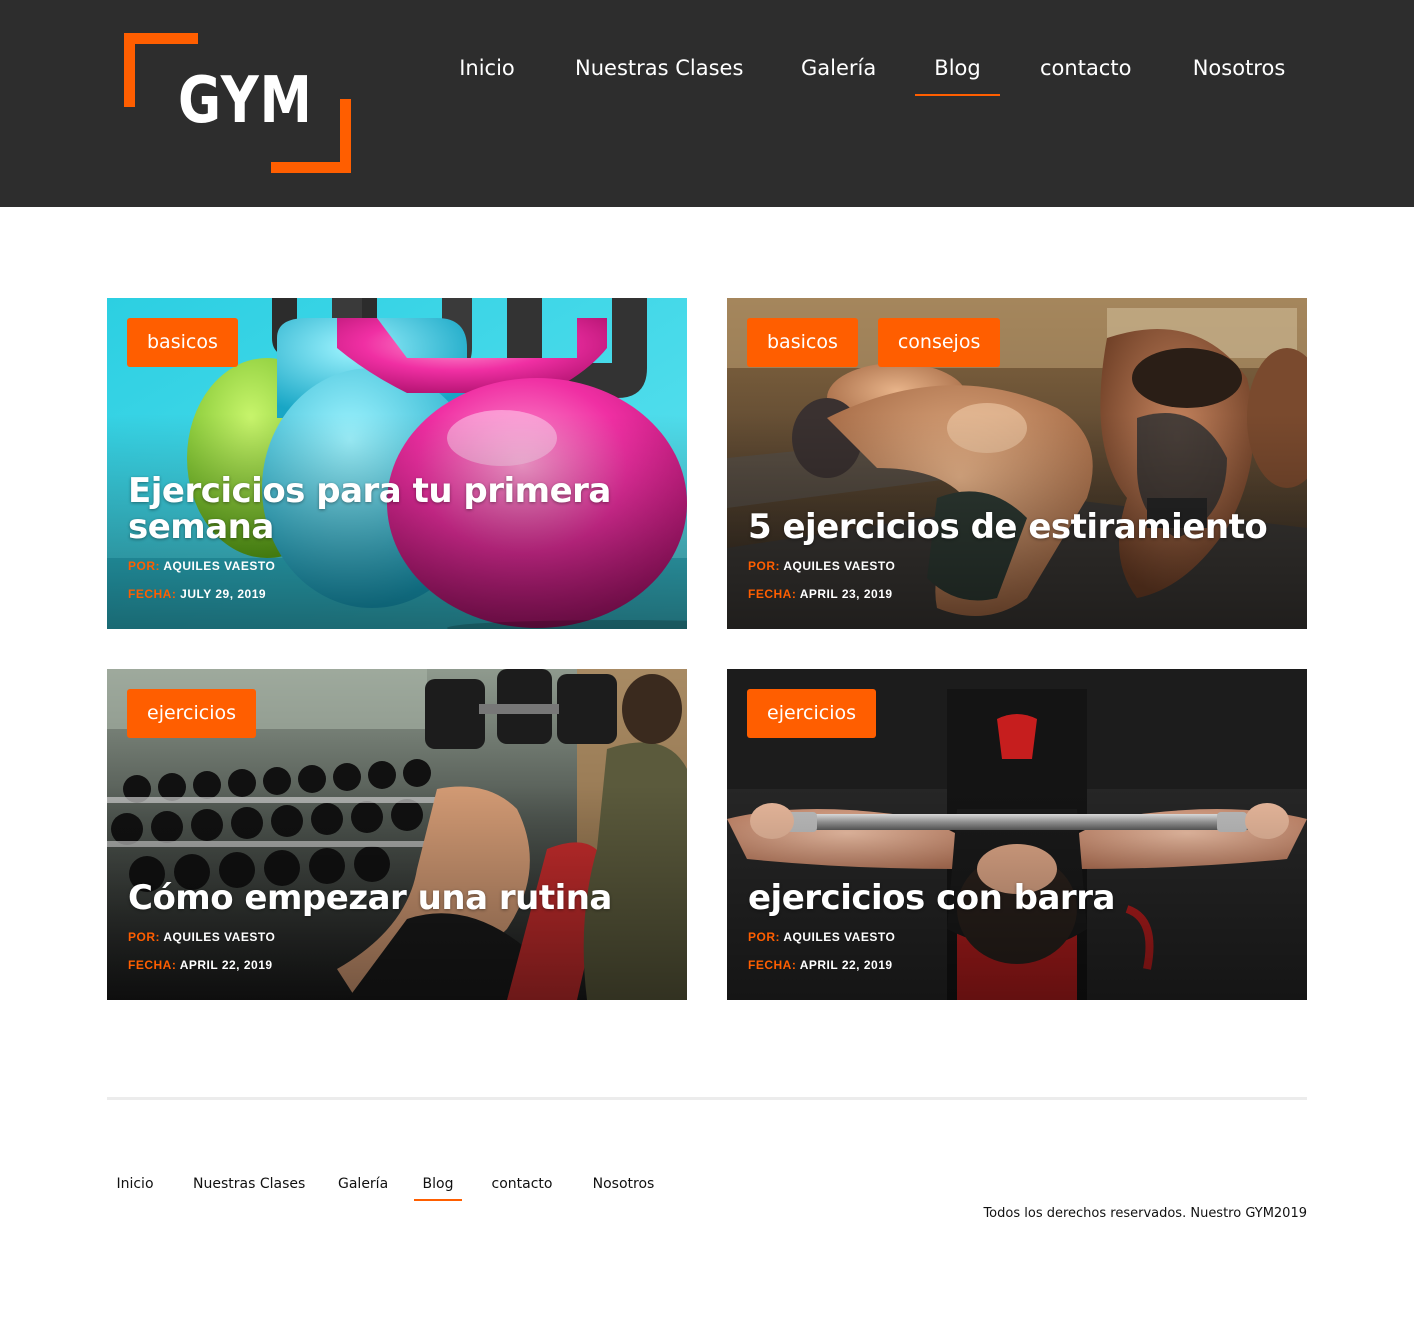 This screenshot has width=1414, height=1319. I want to click on card-title: Ejercicios para tu primera semana, so click(397, 509).